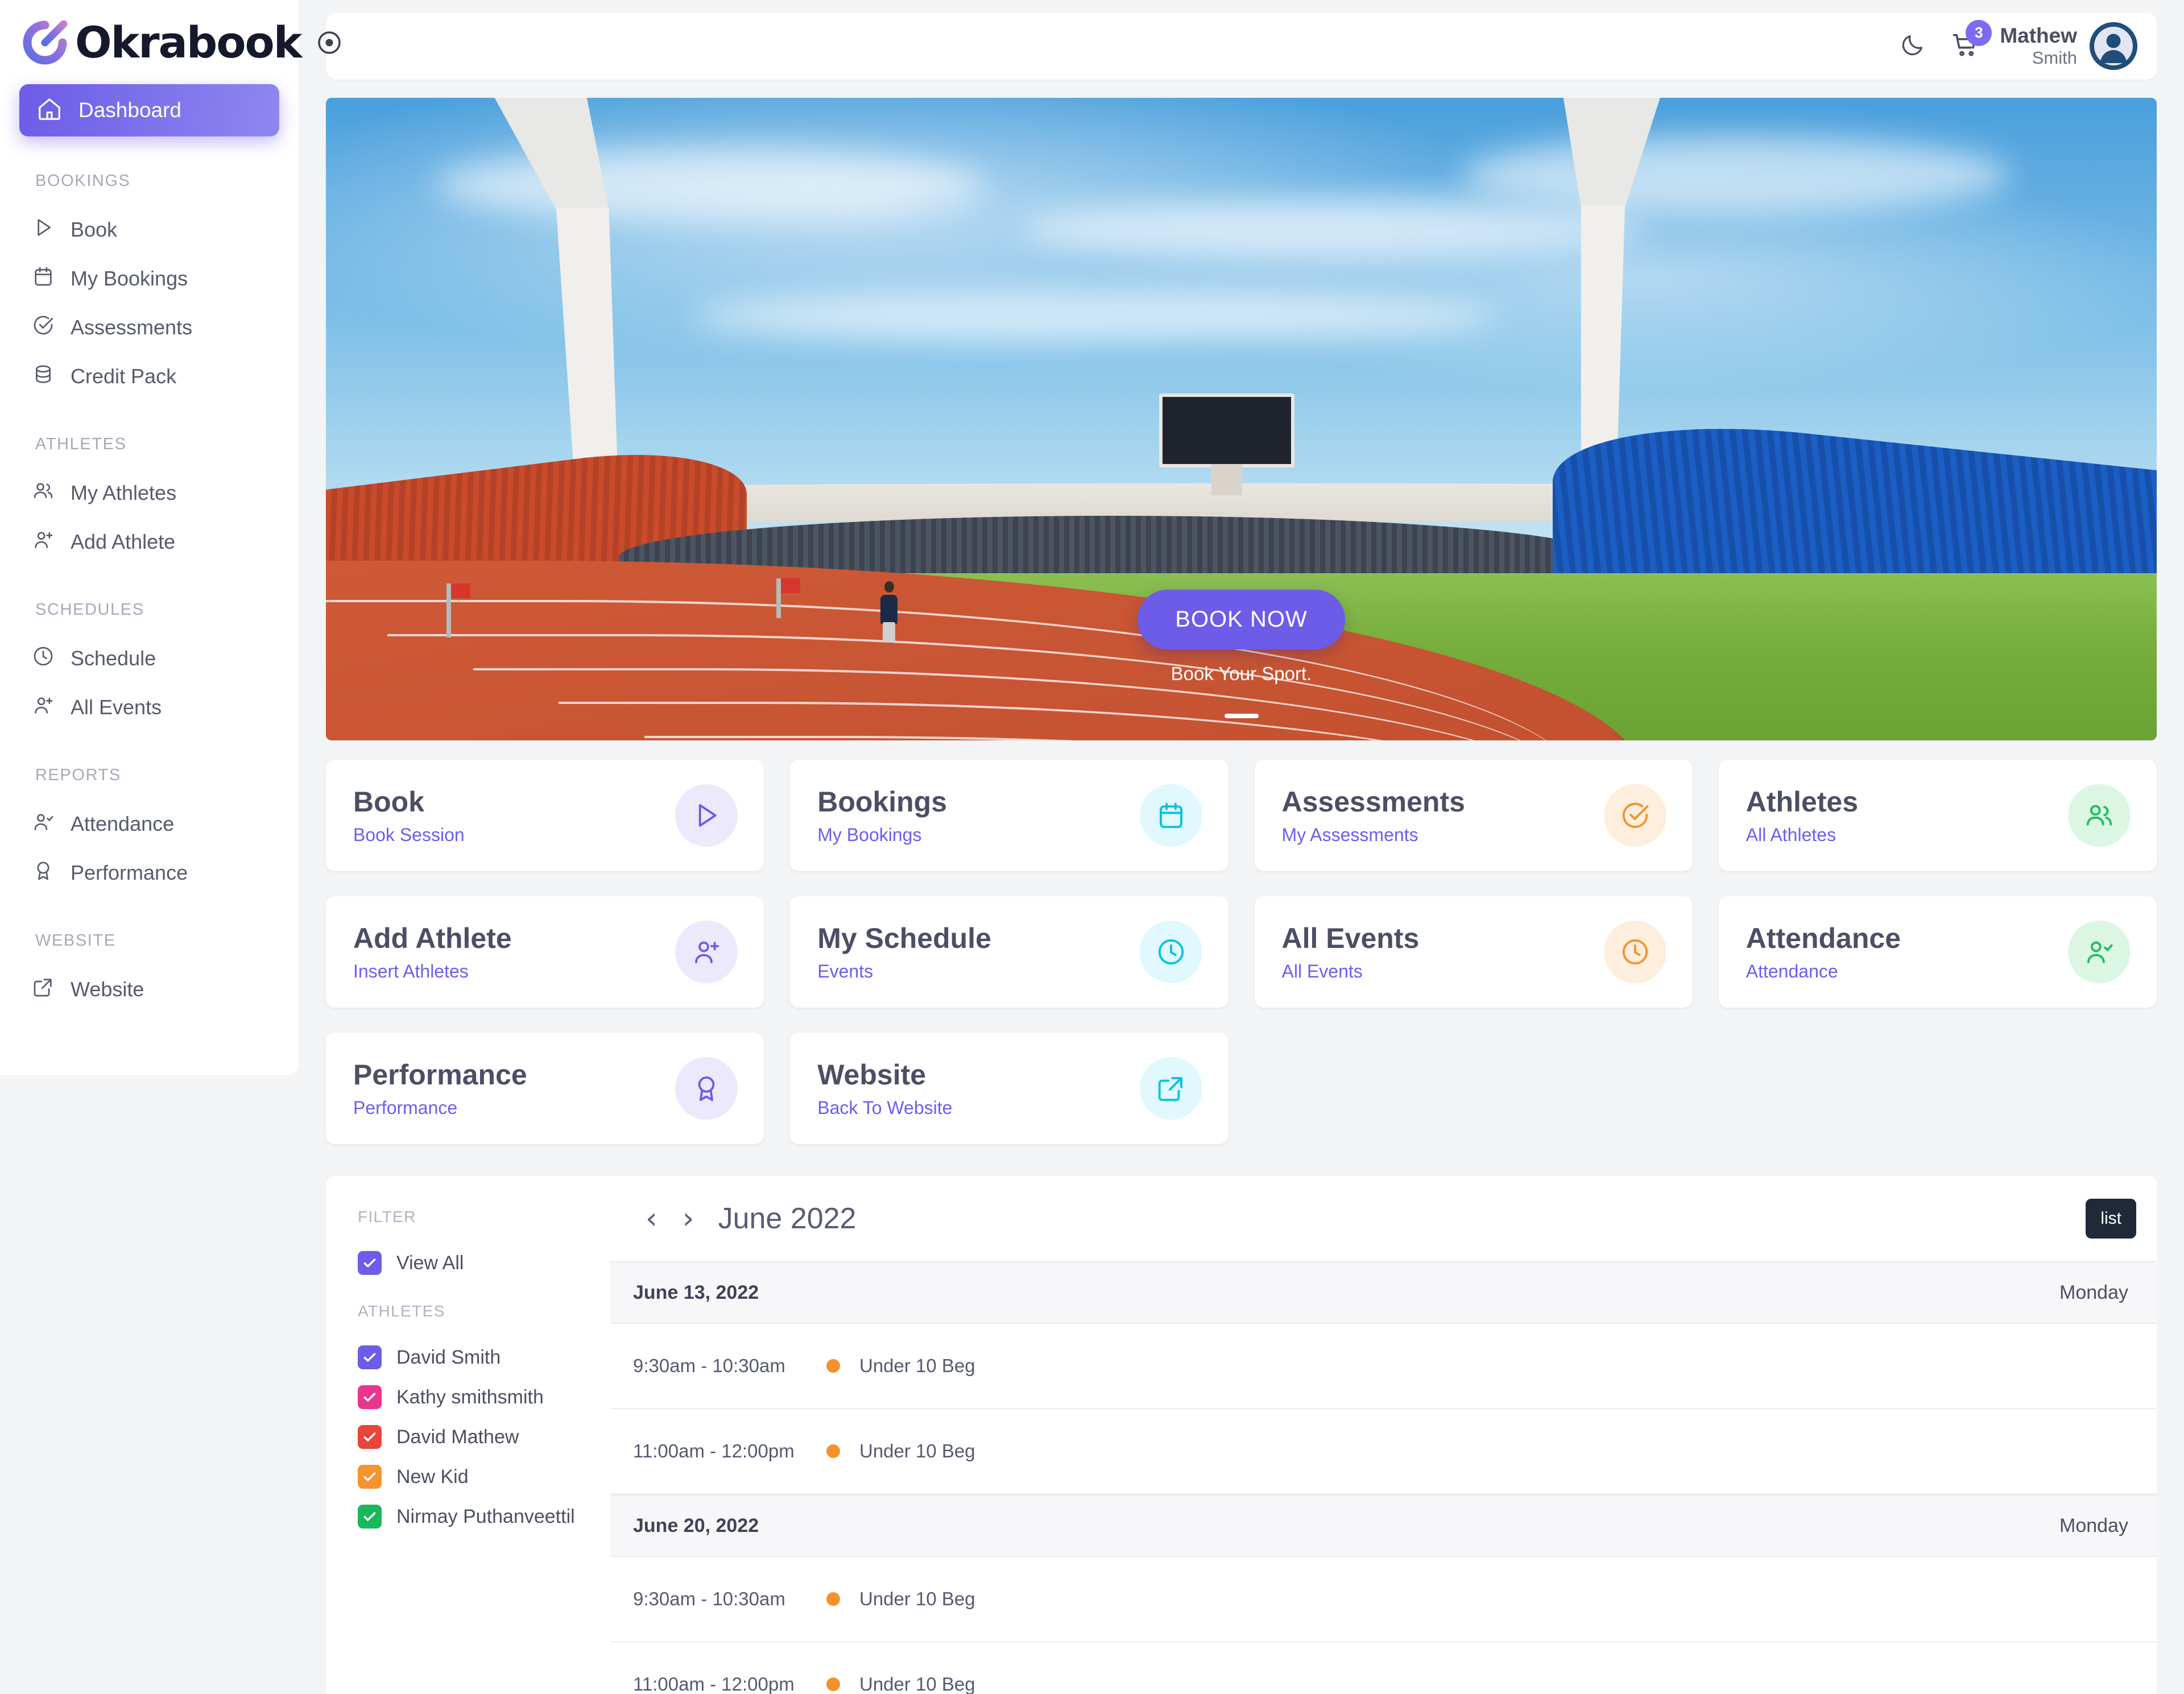 The height and width of the screenshot is (1694, 2184). I want to click on calendar-prev-button: ‹, so click(651, 1218).